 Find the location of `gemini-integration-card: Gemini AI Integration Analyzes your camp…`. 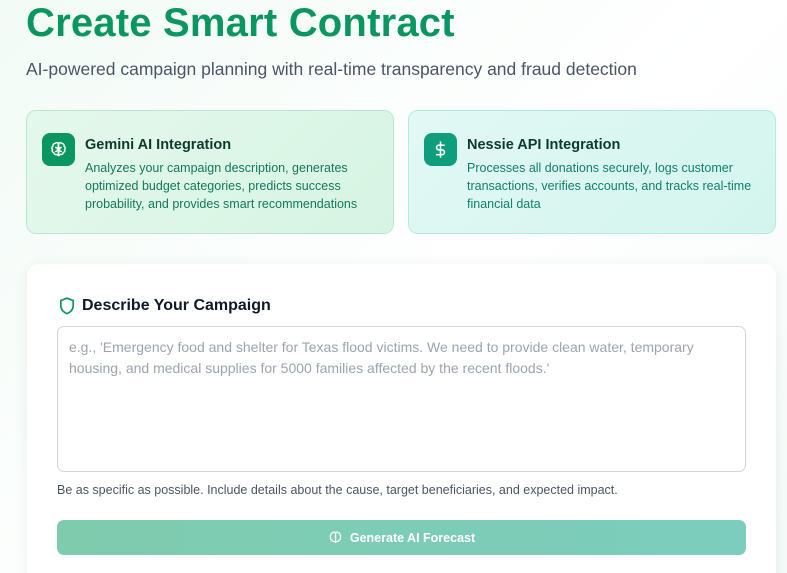

gemini-integration-card: Gemini AI Integration Analyzes your camp… is located at coordinates (210, 172).